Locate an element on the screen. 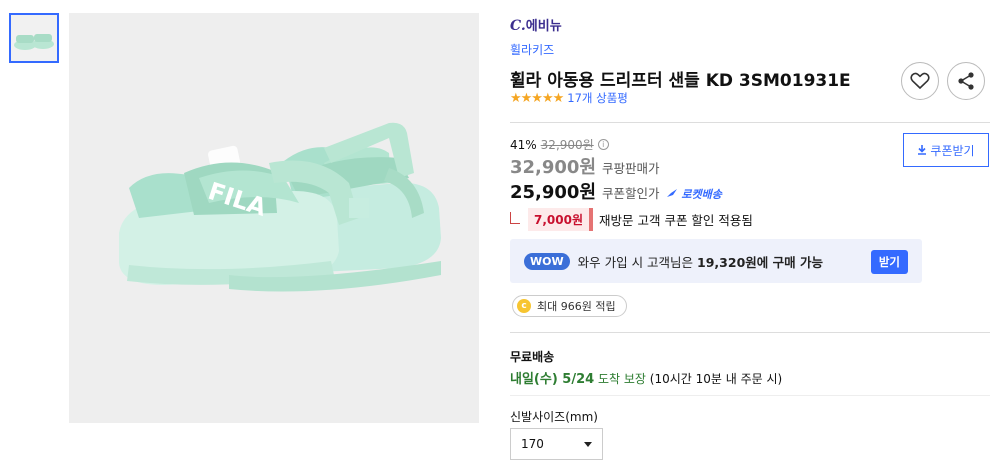  coupon-download-button: 쿠폰받기 is located at coordinates (946, 150).